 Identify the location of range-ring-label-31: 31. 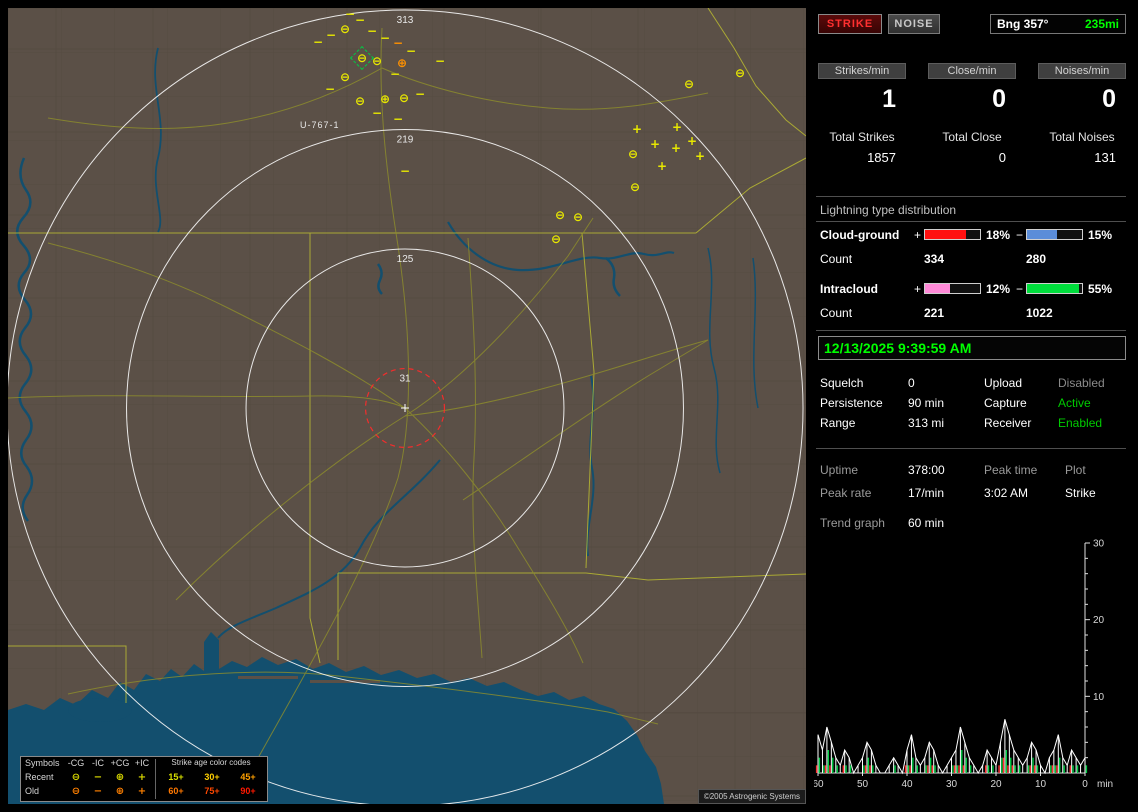
(405, 379).